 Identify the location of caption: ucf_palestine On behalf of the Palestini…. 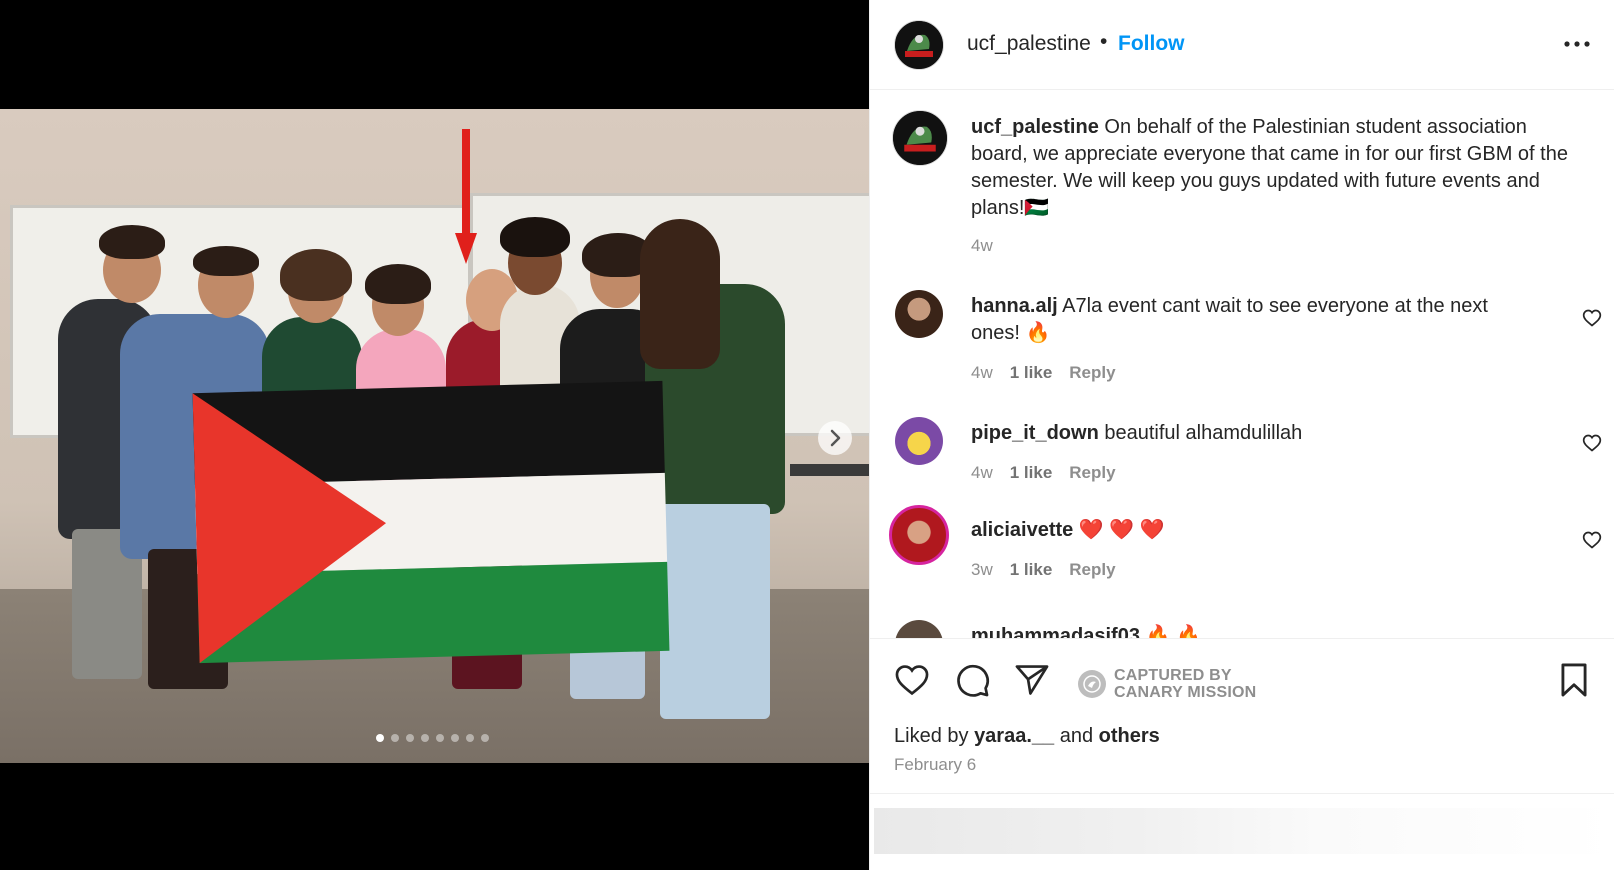
(1271, 168).